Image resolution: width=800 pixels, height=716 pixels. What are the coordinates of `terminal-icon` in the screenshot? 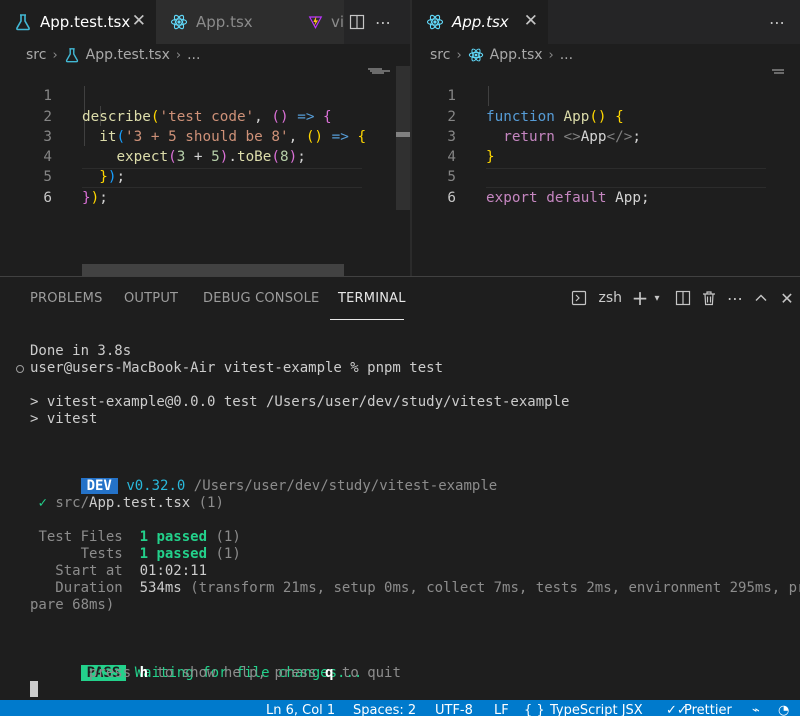 It's located at (579, 298).